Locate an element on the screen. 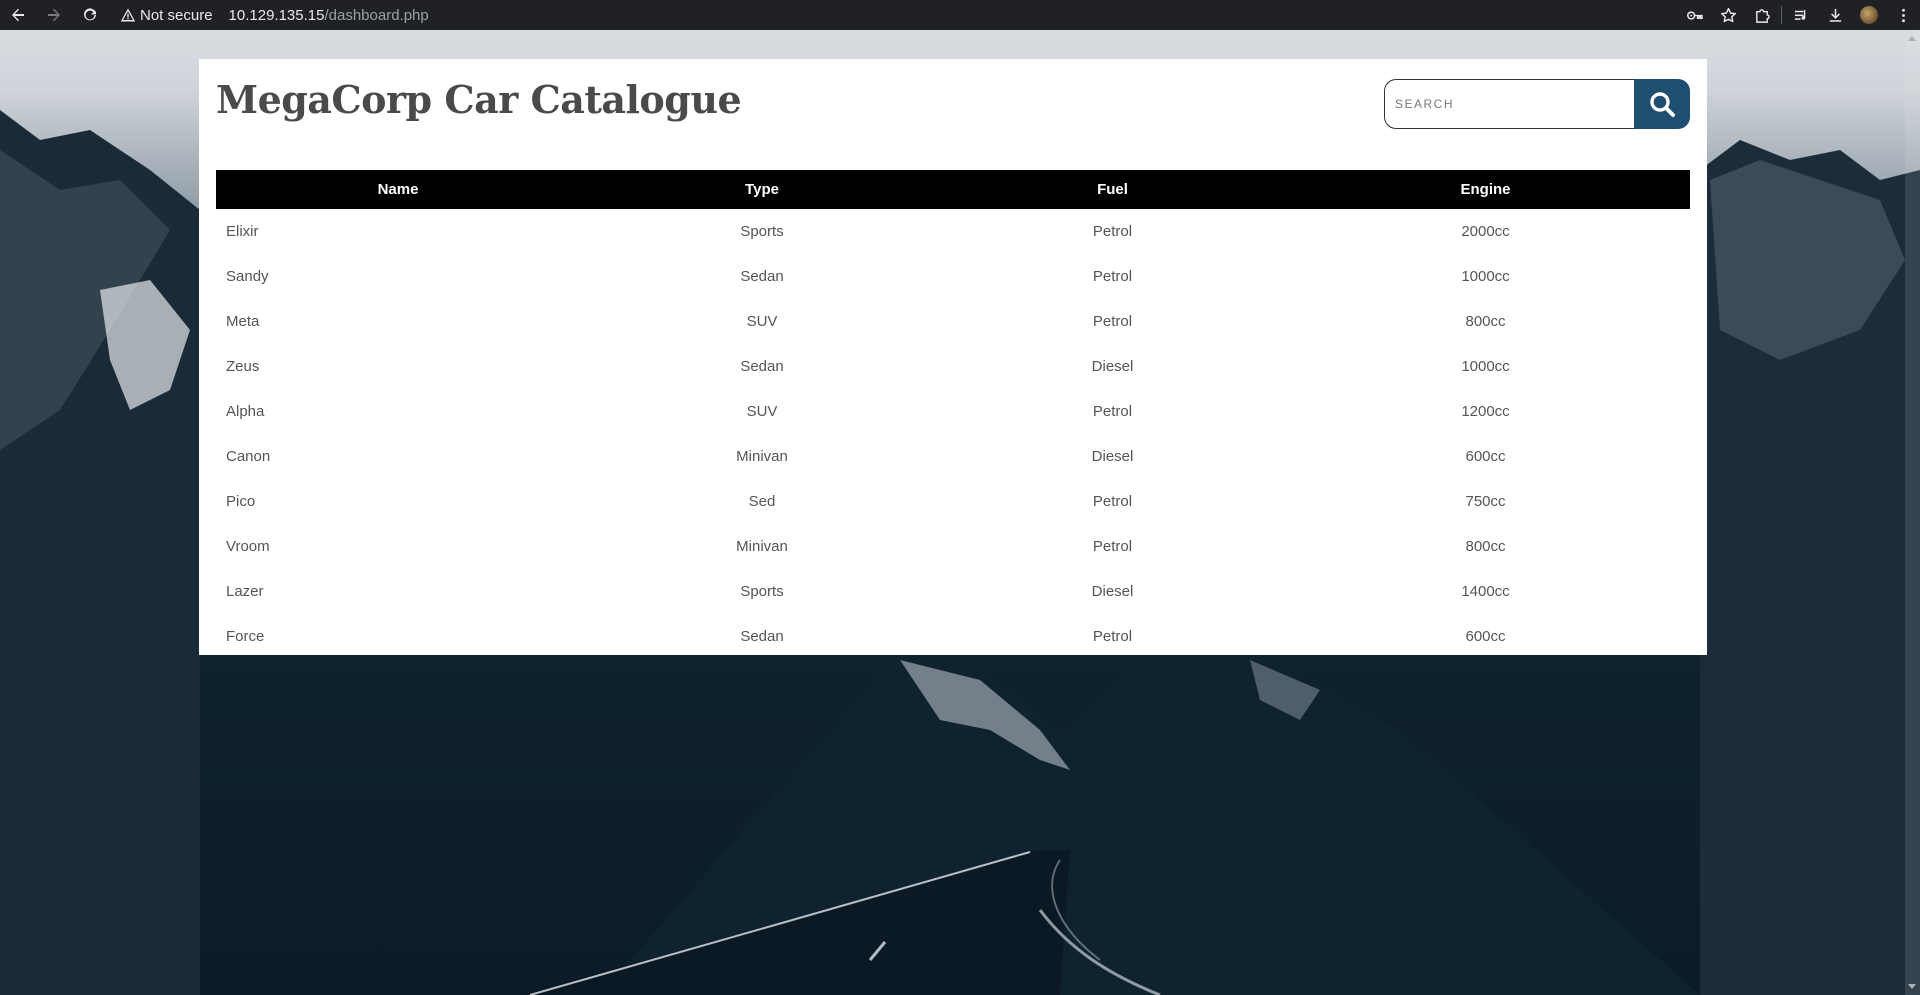 The width and height of the screenshot is (1920, 995). download-icon is located at coordinates (1835, 15).